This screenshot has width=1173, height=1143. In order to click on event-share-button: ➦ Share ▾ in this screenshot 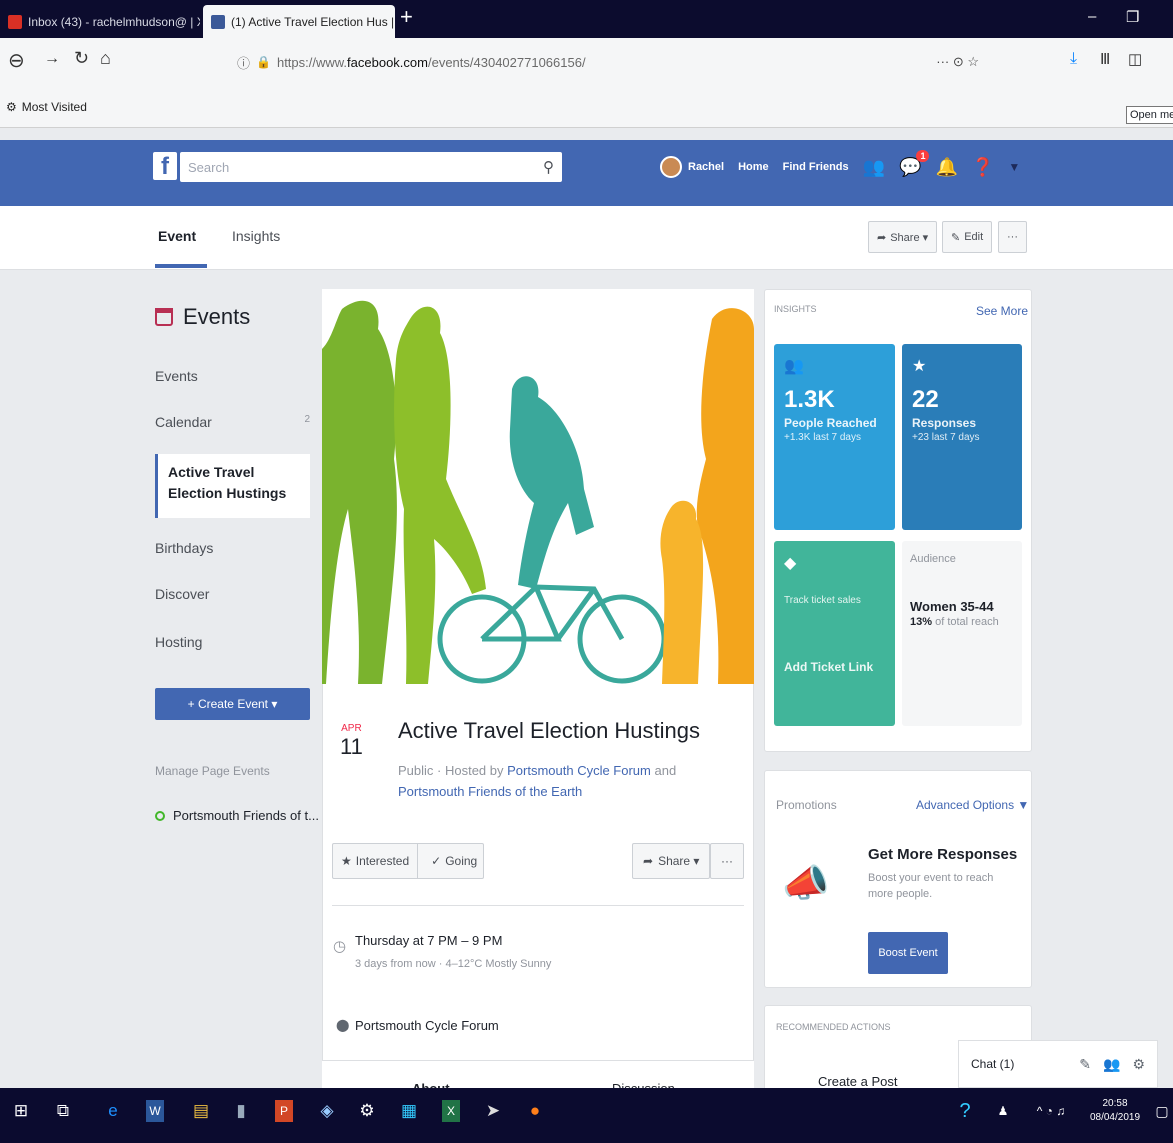, I will do `click(671, 861)`.